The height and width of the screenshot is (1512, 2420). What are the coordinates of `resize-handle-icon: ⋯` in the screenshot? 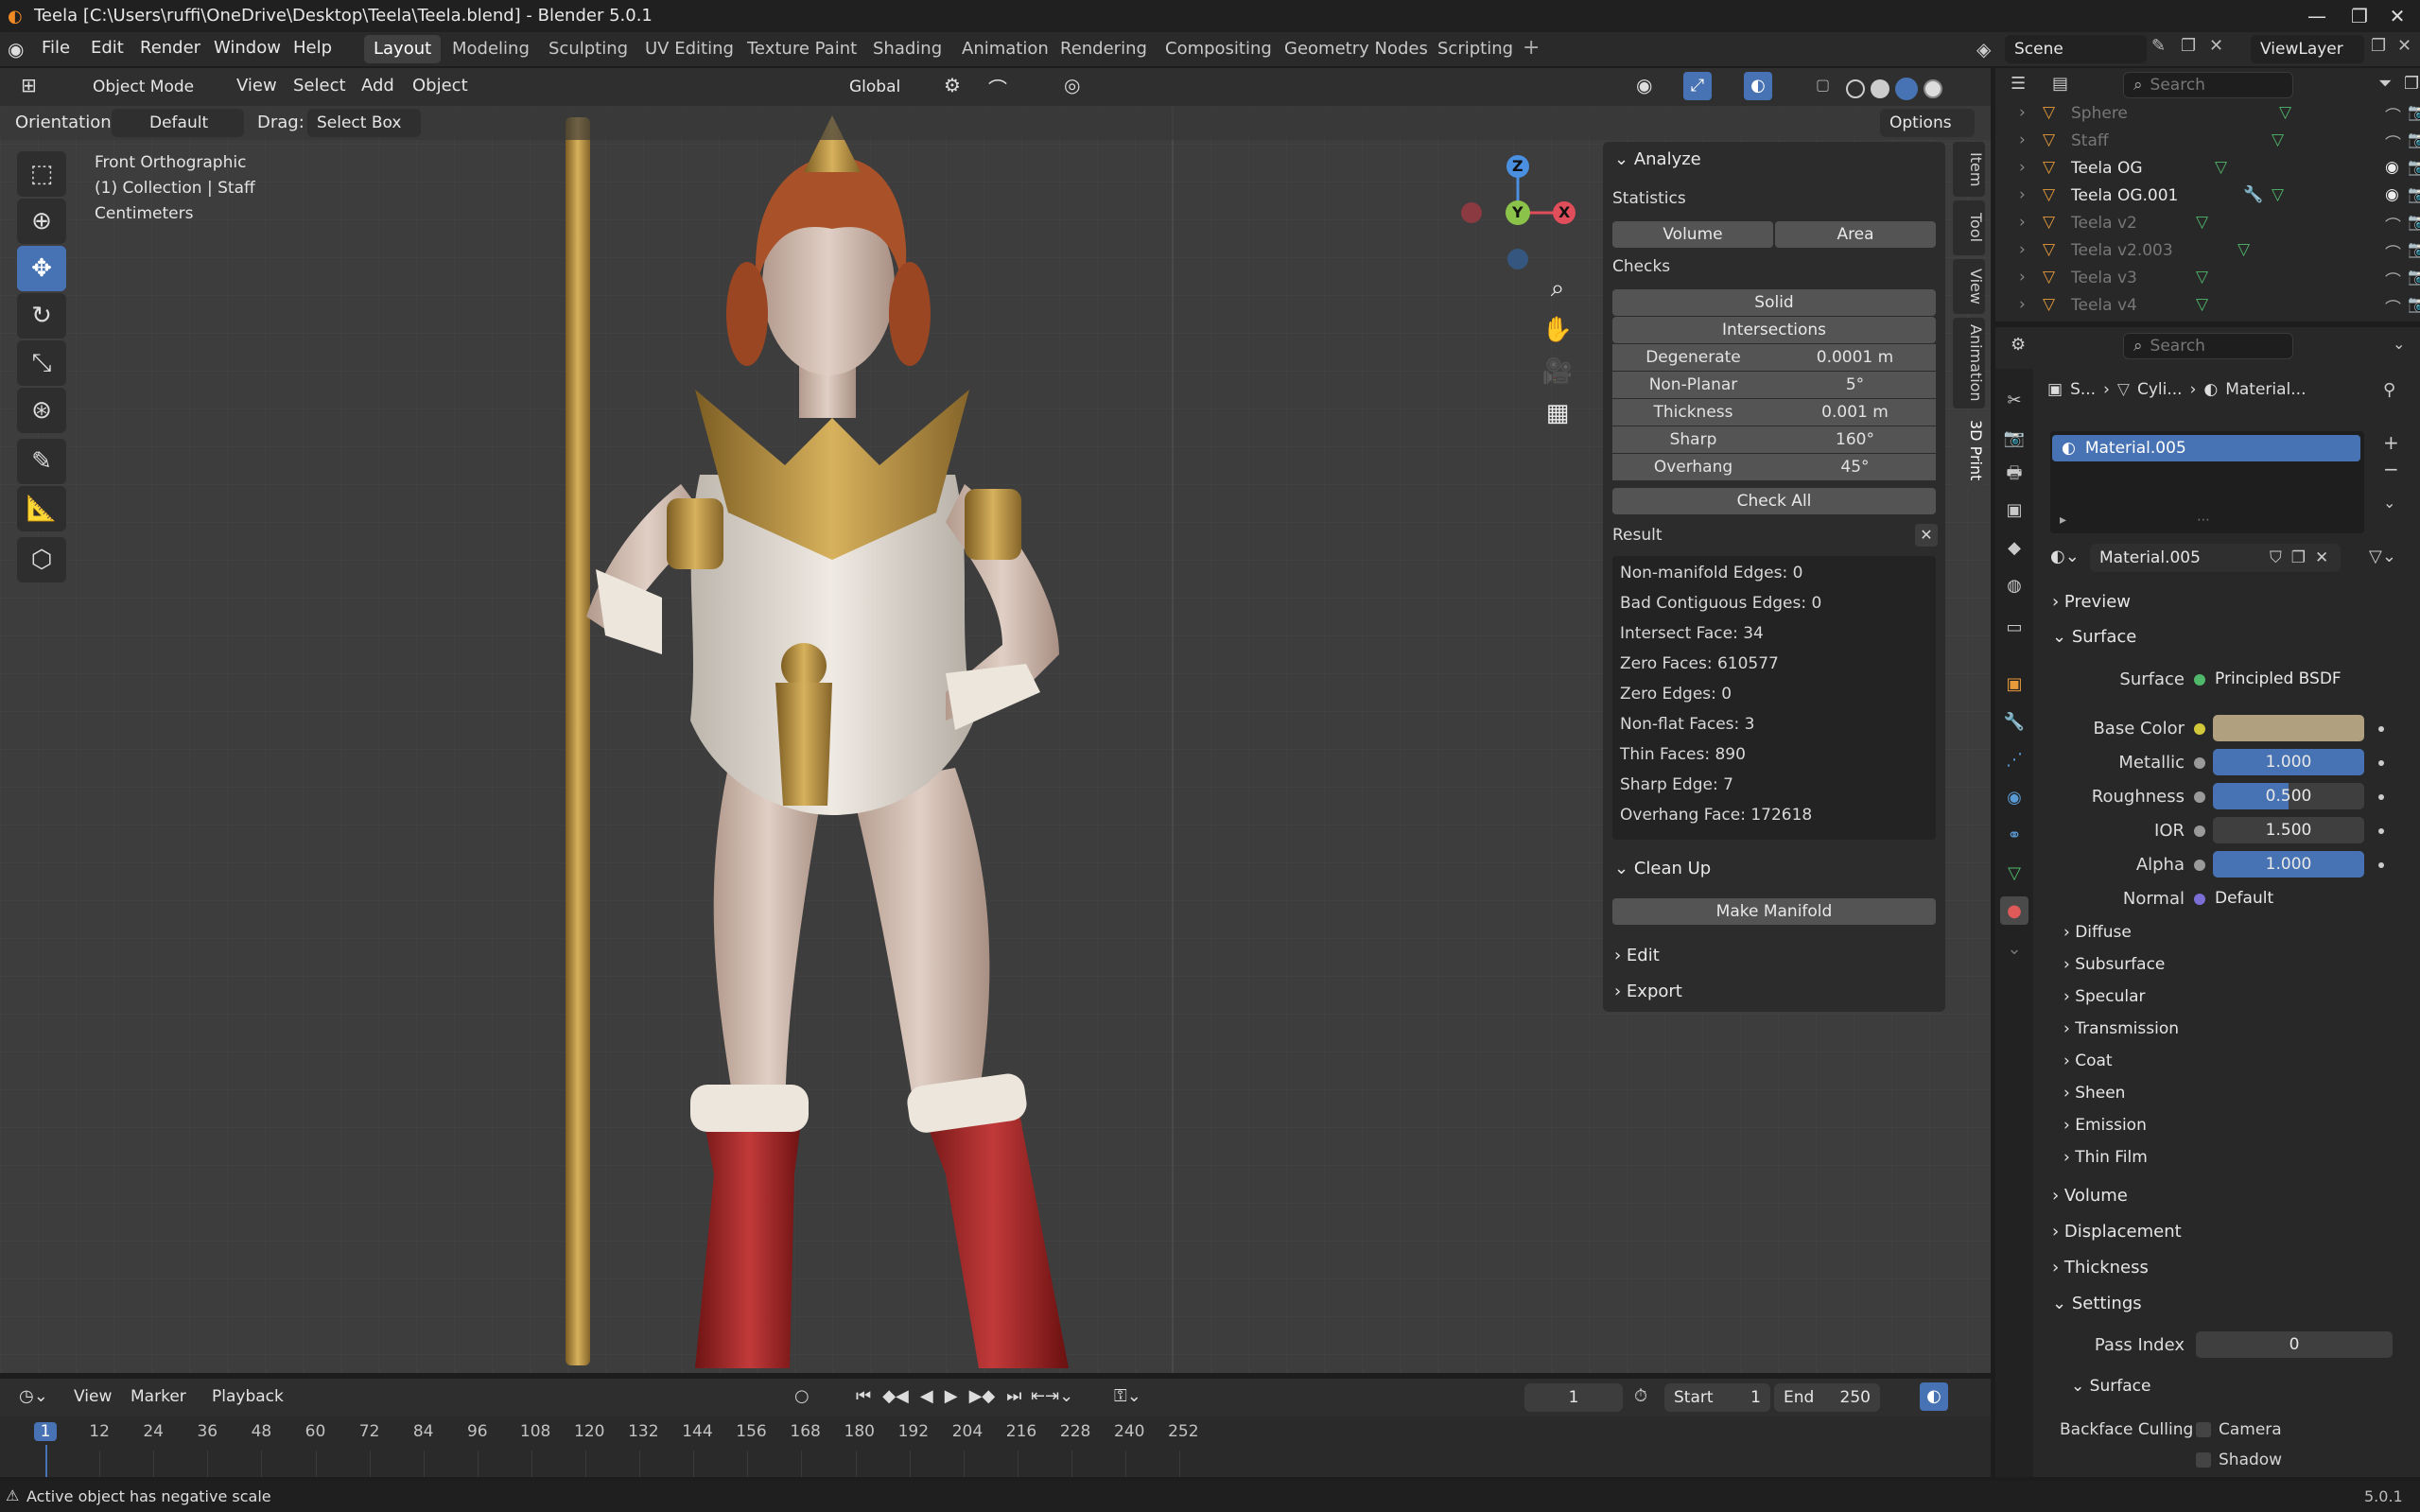 It's located at (2204, 521).